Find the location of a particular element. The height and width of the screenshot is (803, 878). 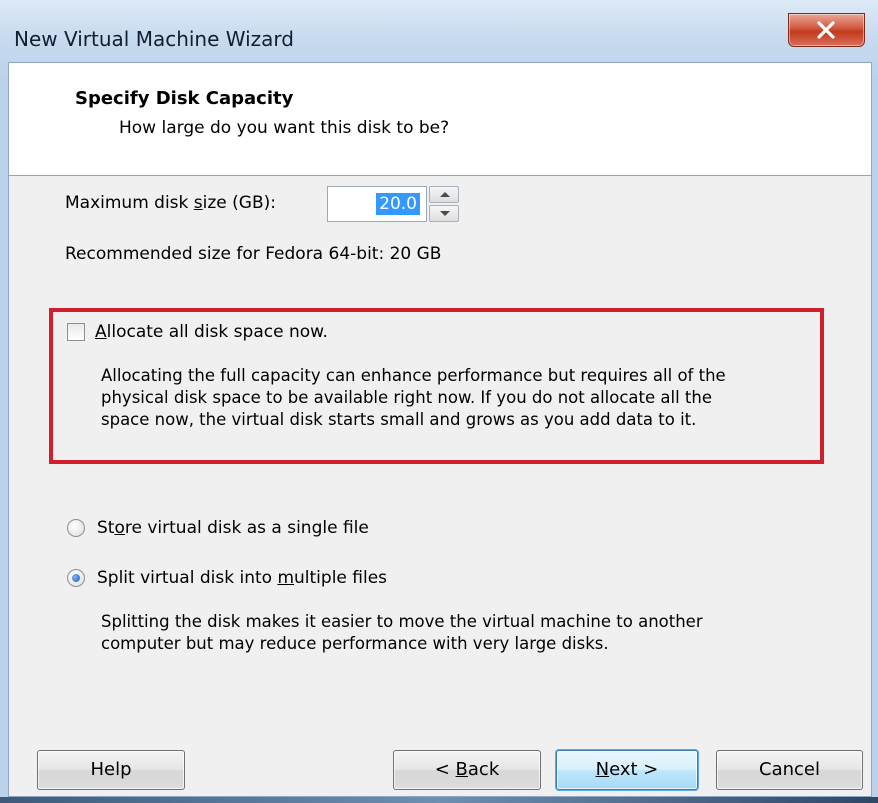

allocate-now-checkbox is located at coordinates (76, 332).